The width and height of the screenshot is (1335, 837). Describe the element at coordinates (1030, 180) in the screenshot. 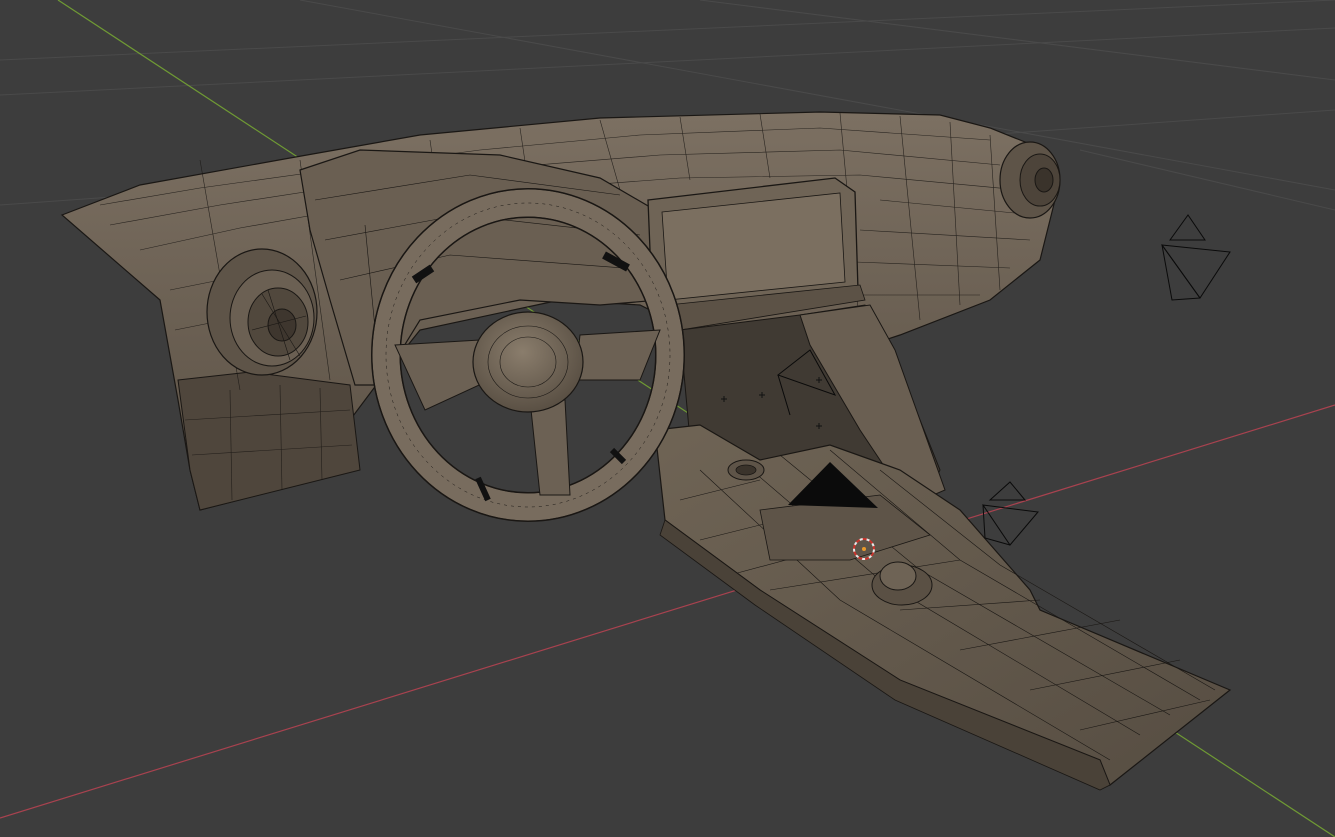

I see `right-air-vent` at that location.